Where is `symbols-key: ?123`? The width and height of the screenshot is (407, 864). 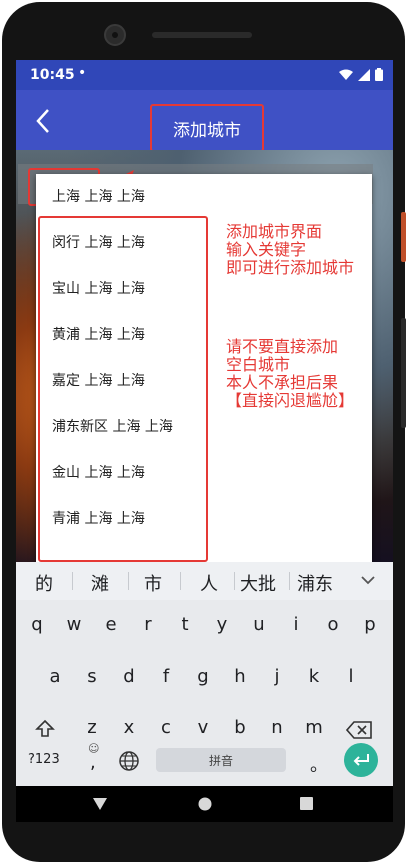 symbols-key: ?123 is located at coordinates (44, 759).